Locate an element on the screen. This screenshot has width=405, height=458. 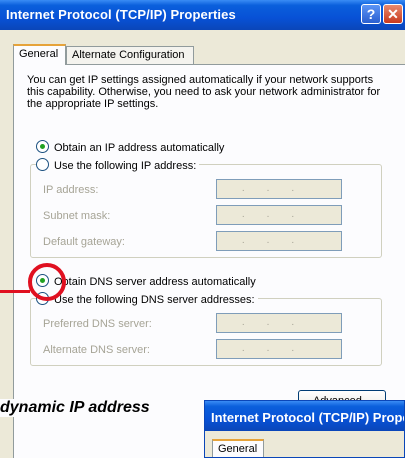
help-button: ? is located at coordinates (371, 14).